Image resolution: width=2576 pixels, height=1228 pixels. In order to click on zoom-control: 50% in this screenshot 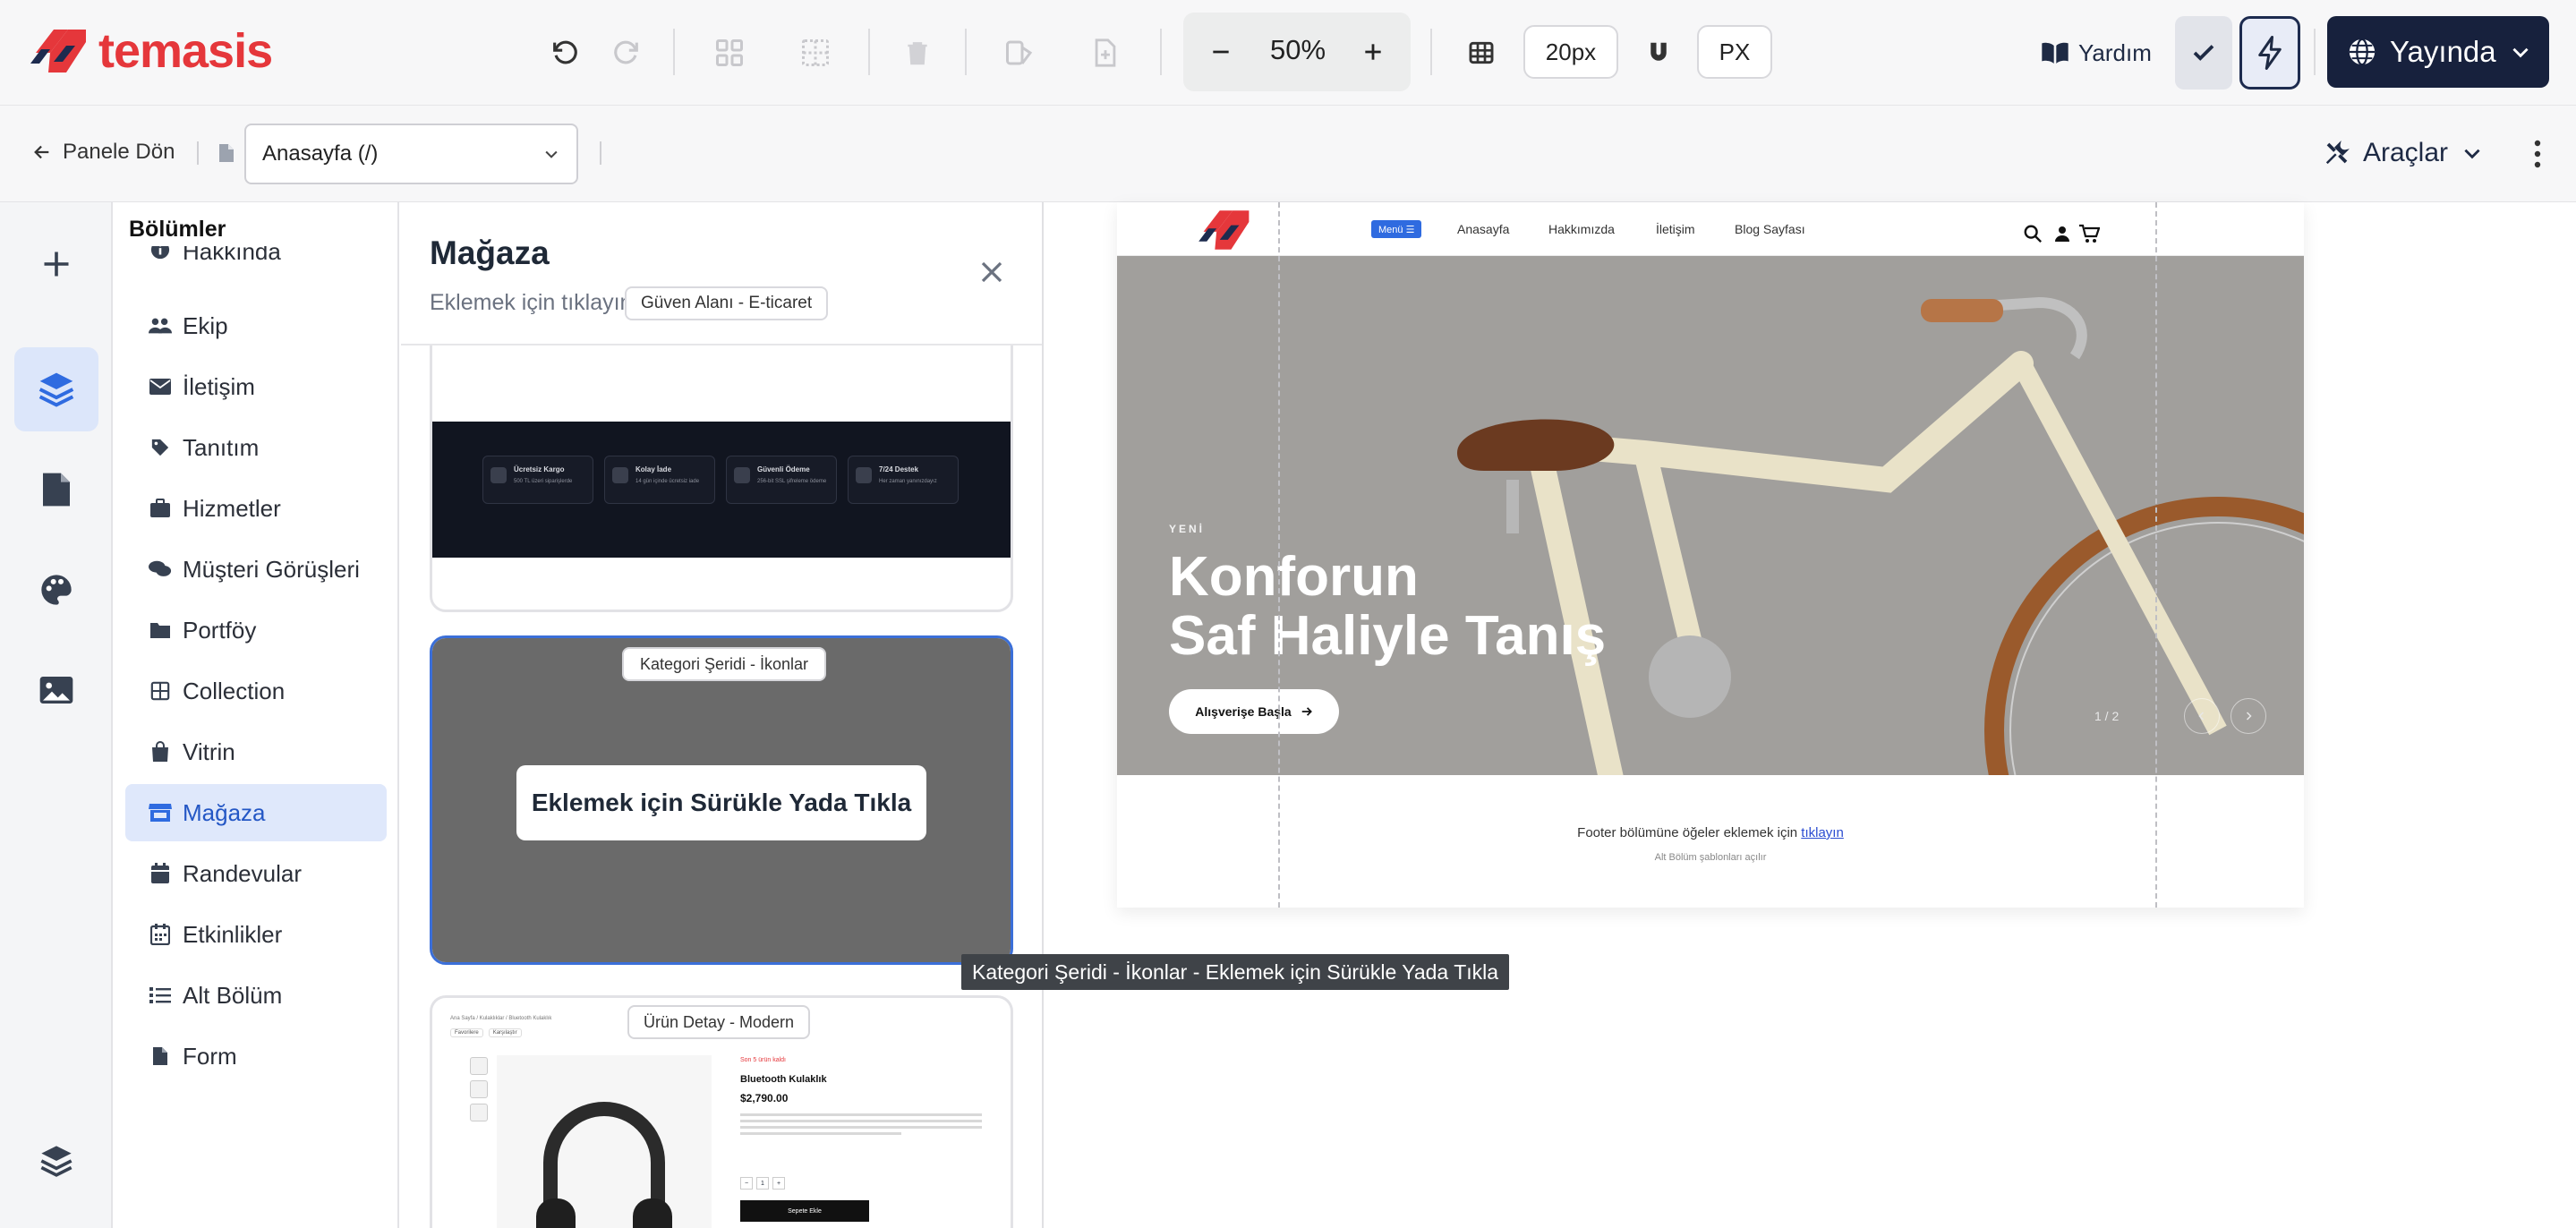, I will do `click(1297, 52)`.